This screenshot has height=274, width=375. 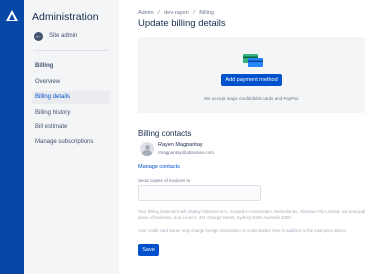 What do you see at coordinates (71, 127) in the screenshot?
I see `sidebar-item-bill-estimate: Bill estimate` at bounding box center [71, 127].